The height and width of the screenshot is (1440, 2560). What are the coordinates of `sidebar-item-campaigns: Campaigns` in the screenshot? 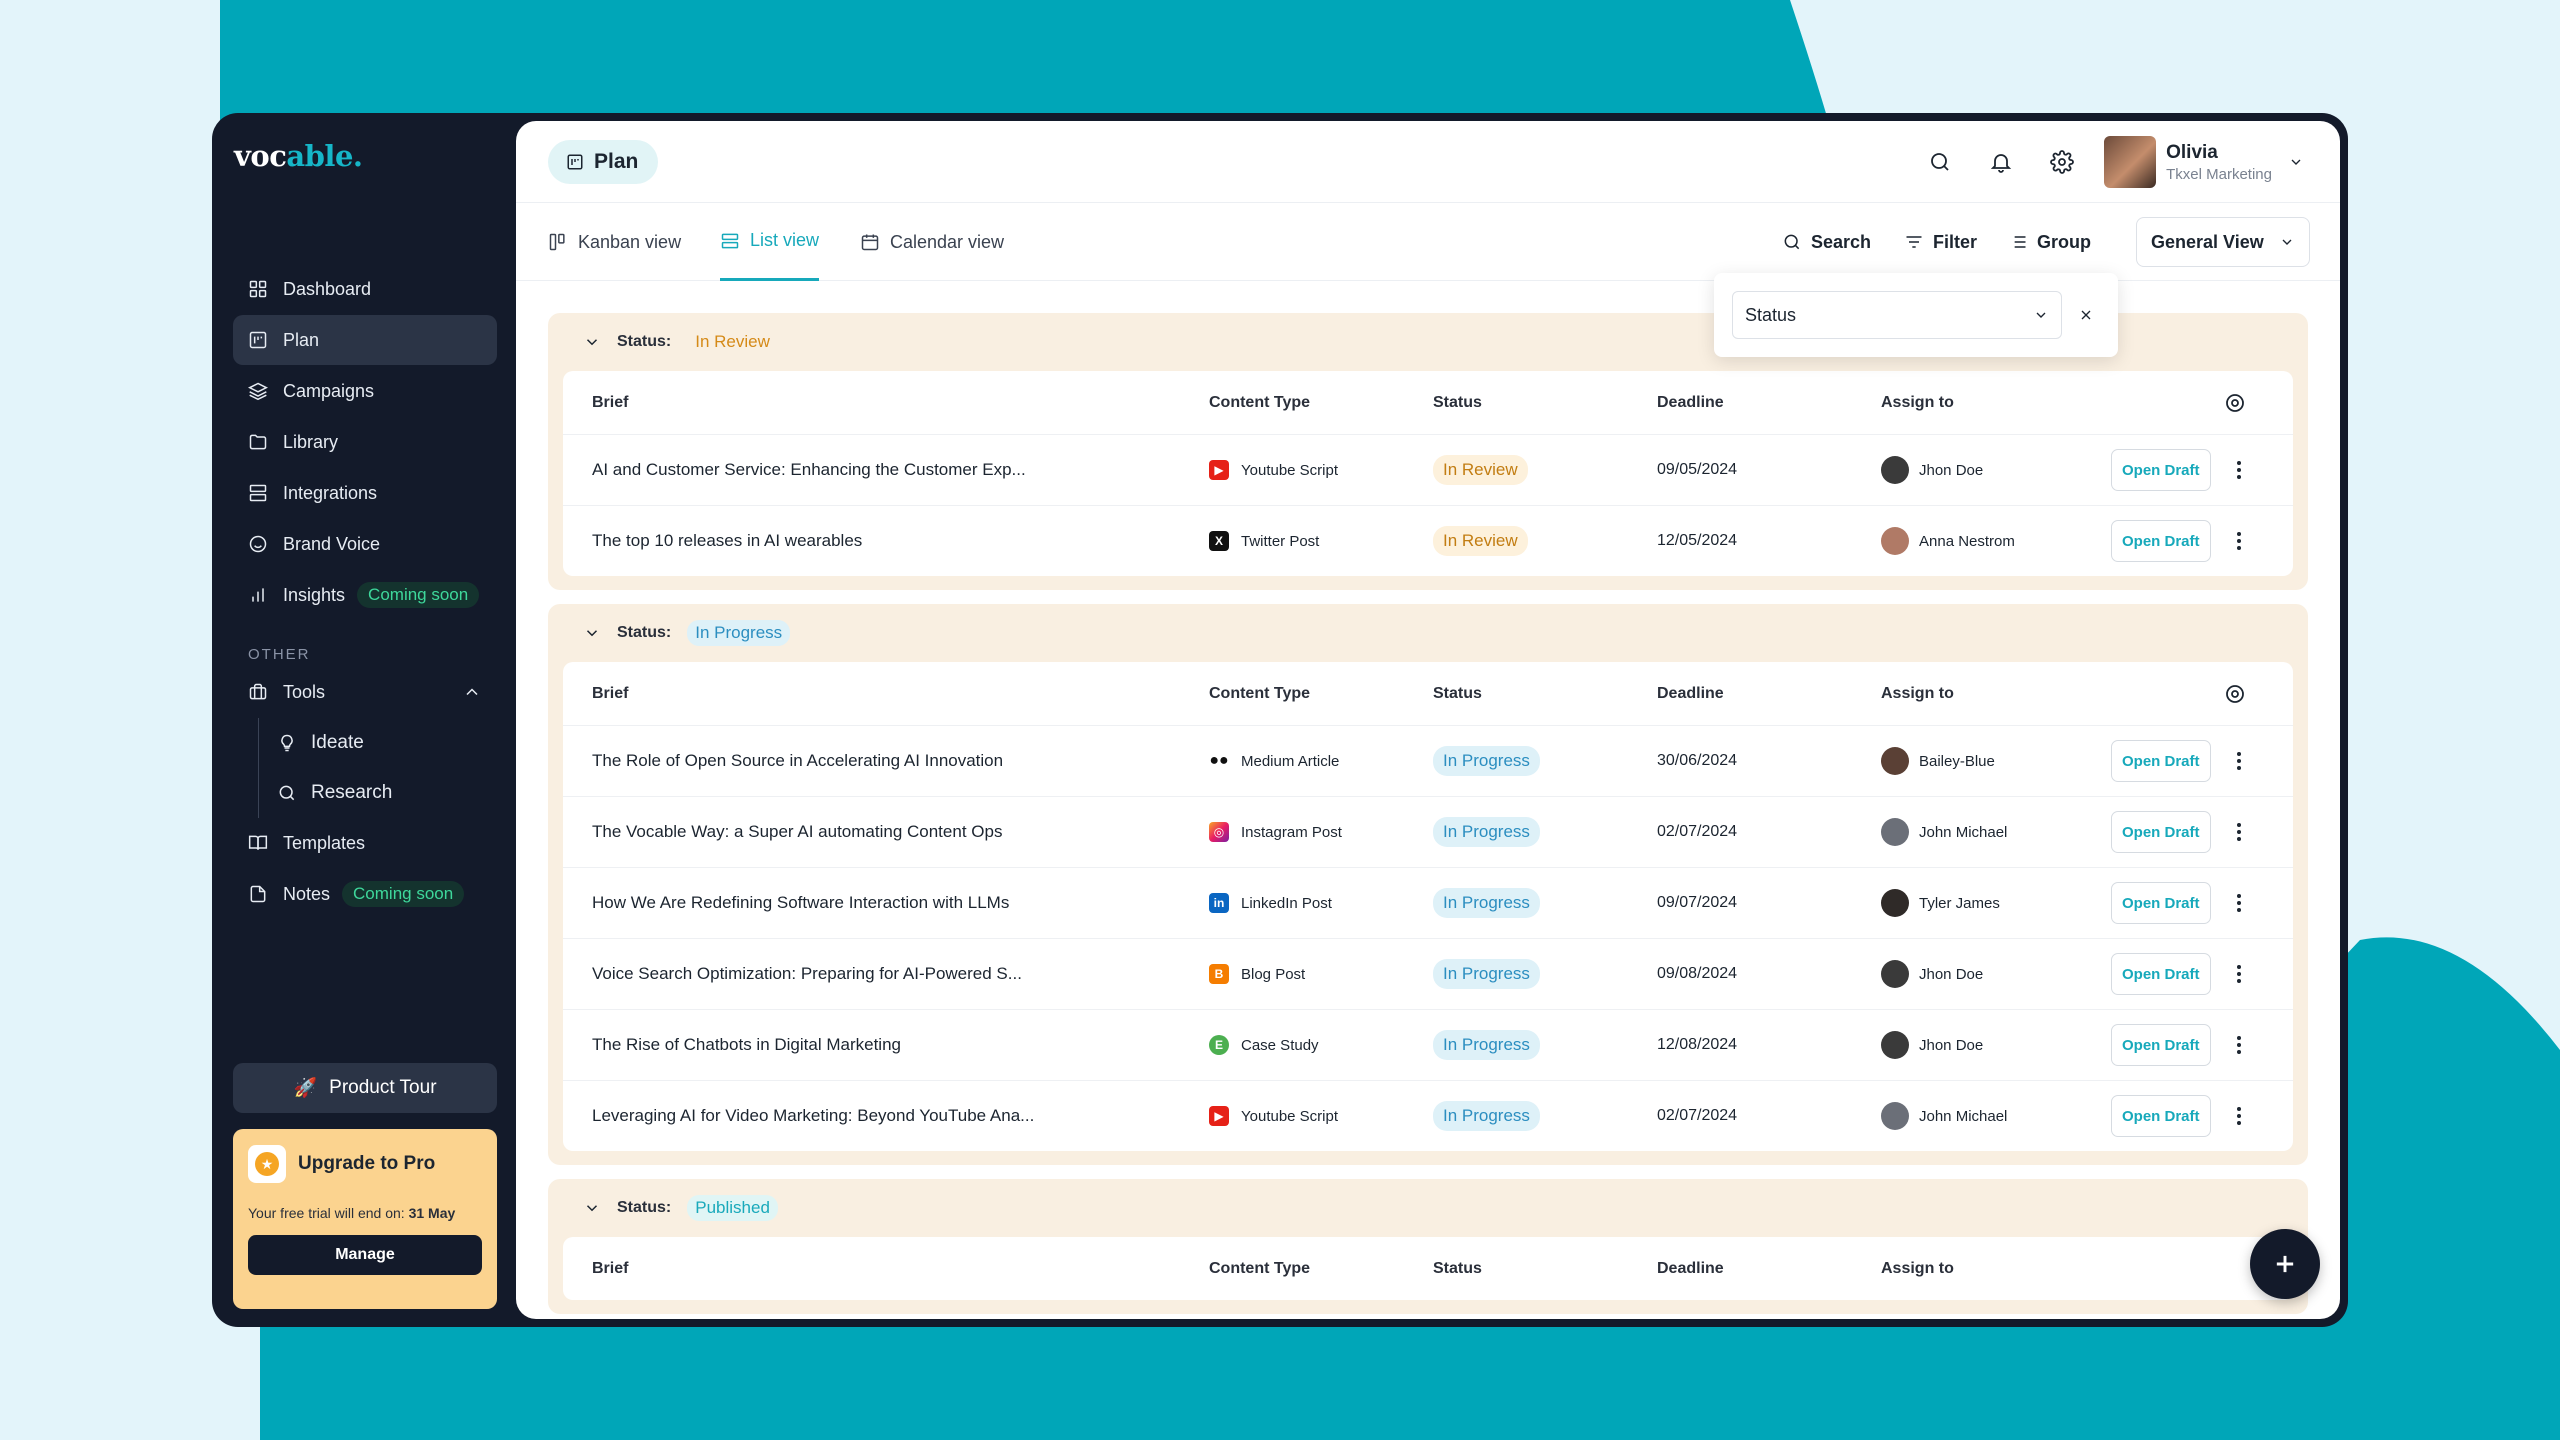 It's located at (365, 391).